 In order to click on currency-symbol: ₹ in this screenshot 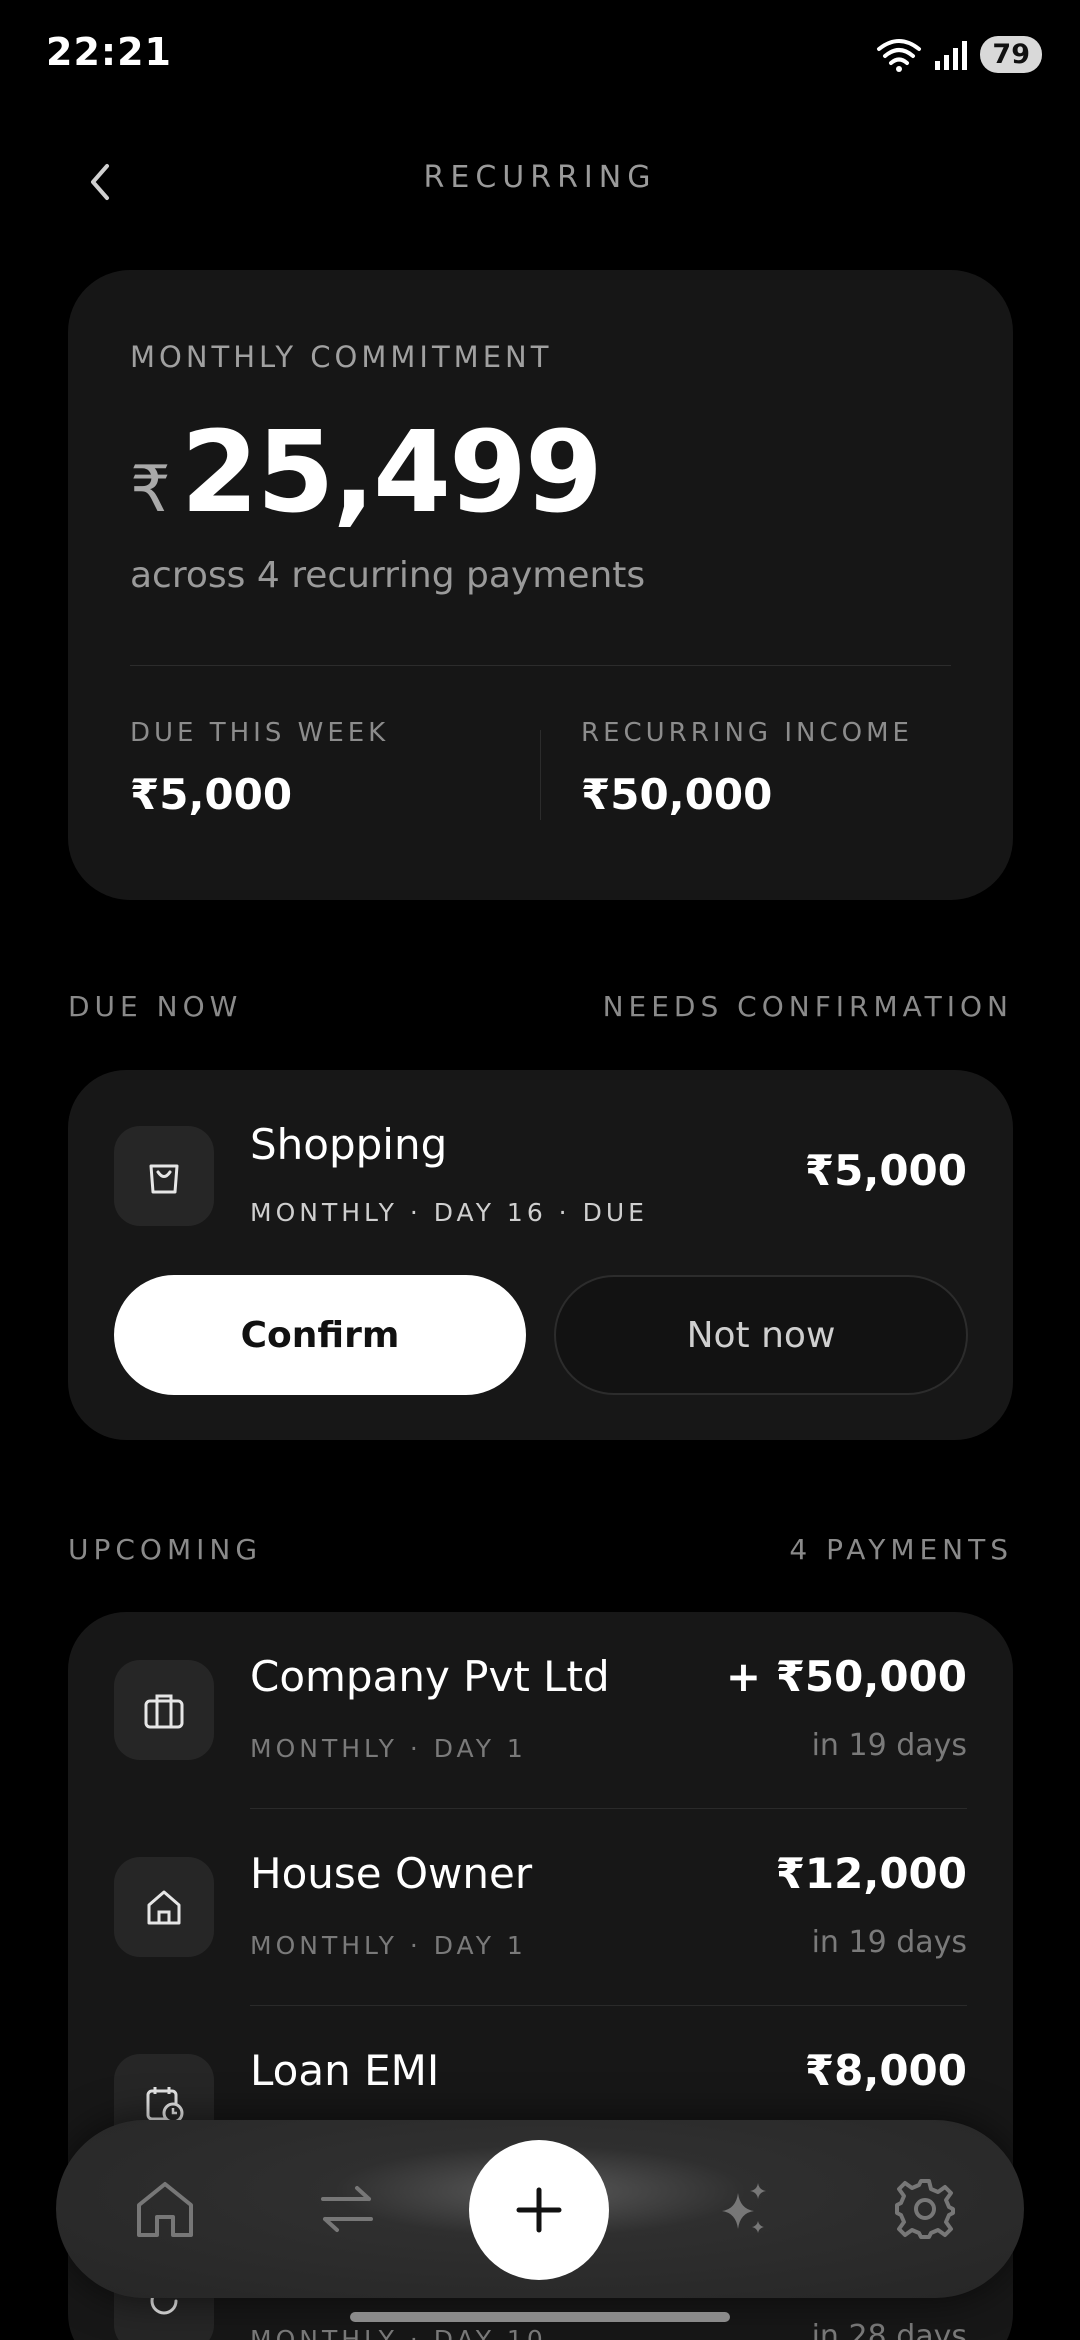, I will do `click(150, 490)`.